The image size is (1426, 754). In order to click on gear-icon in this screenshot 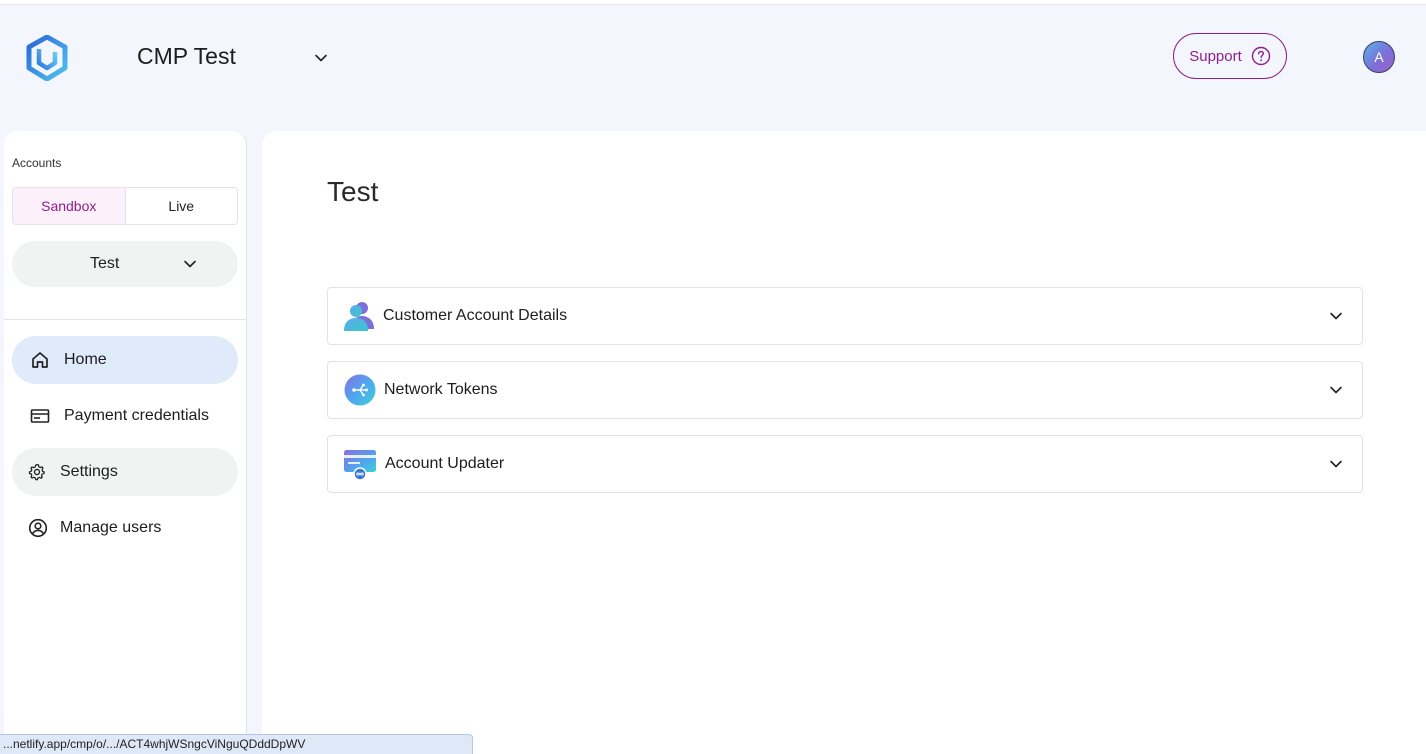, I will do `click(36, 472)`.